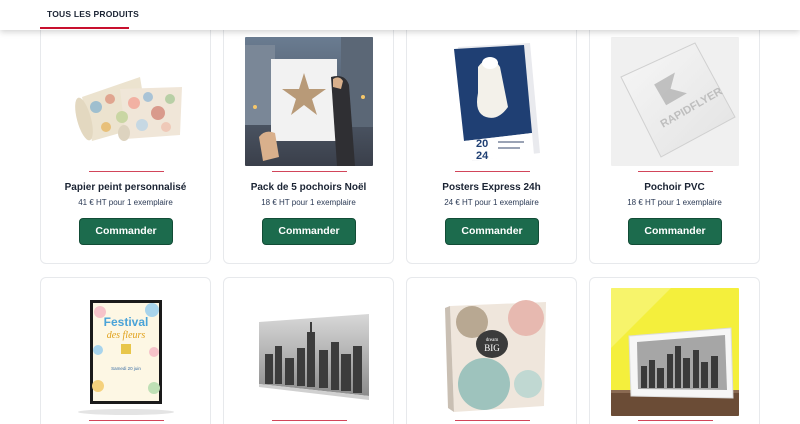  What do you see at coordinates (492, 101) in the screenshot?
I see `product-image-posters-express: 20 24` at bounding box center [492, 101].